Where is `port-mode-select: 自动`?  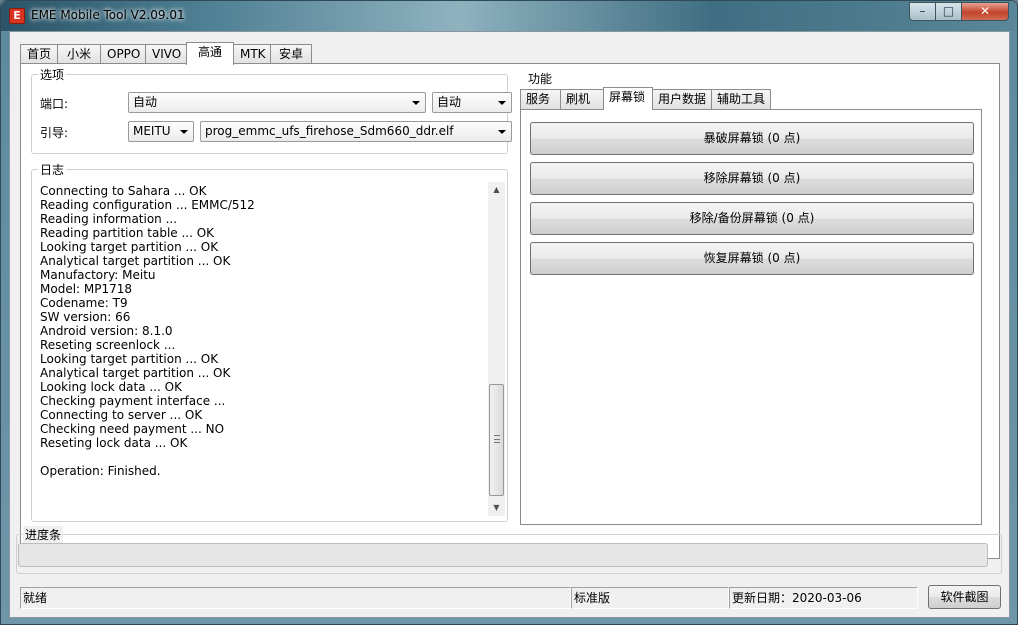 port-mode-select: 自动 is located at coordinates (472, 102).